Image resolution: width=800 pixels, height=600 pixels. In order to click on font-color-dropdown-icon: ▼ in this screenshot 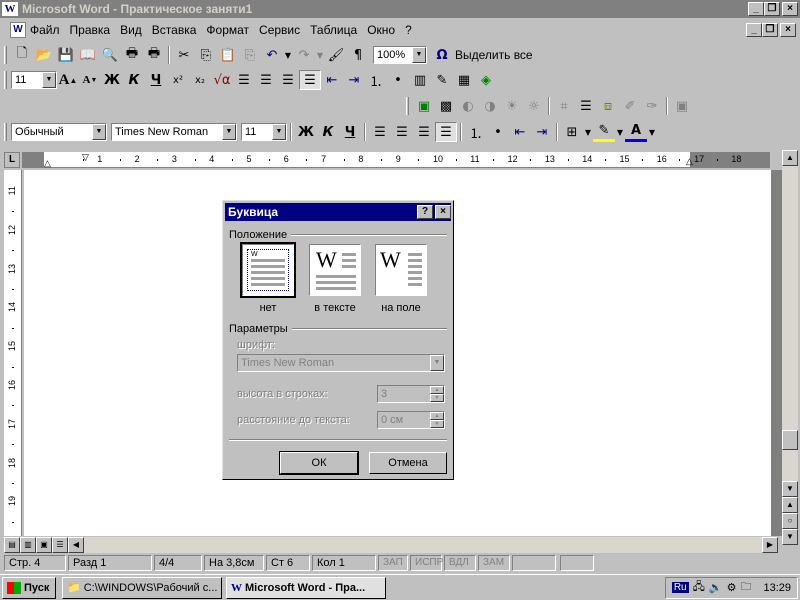, I will do `click(652, 132)`.